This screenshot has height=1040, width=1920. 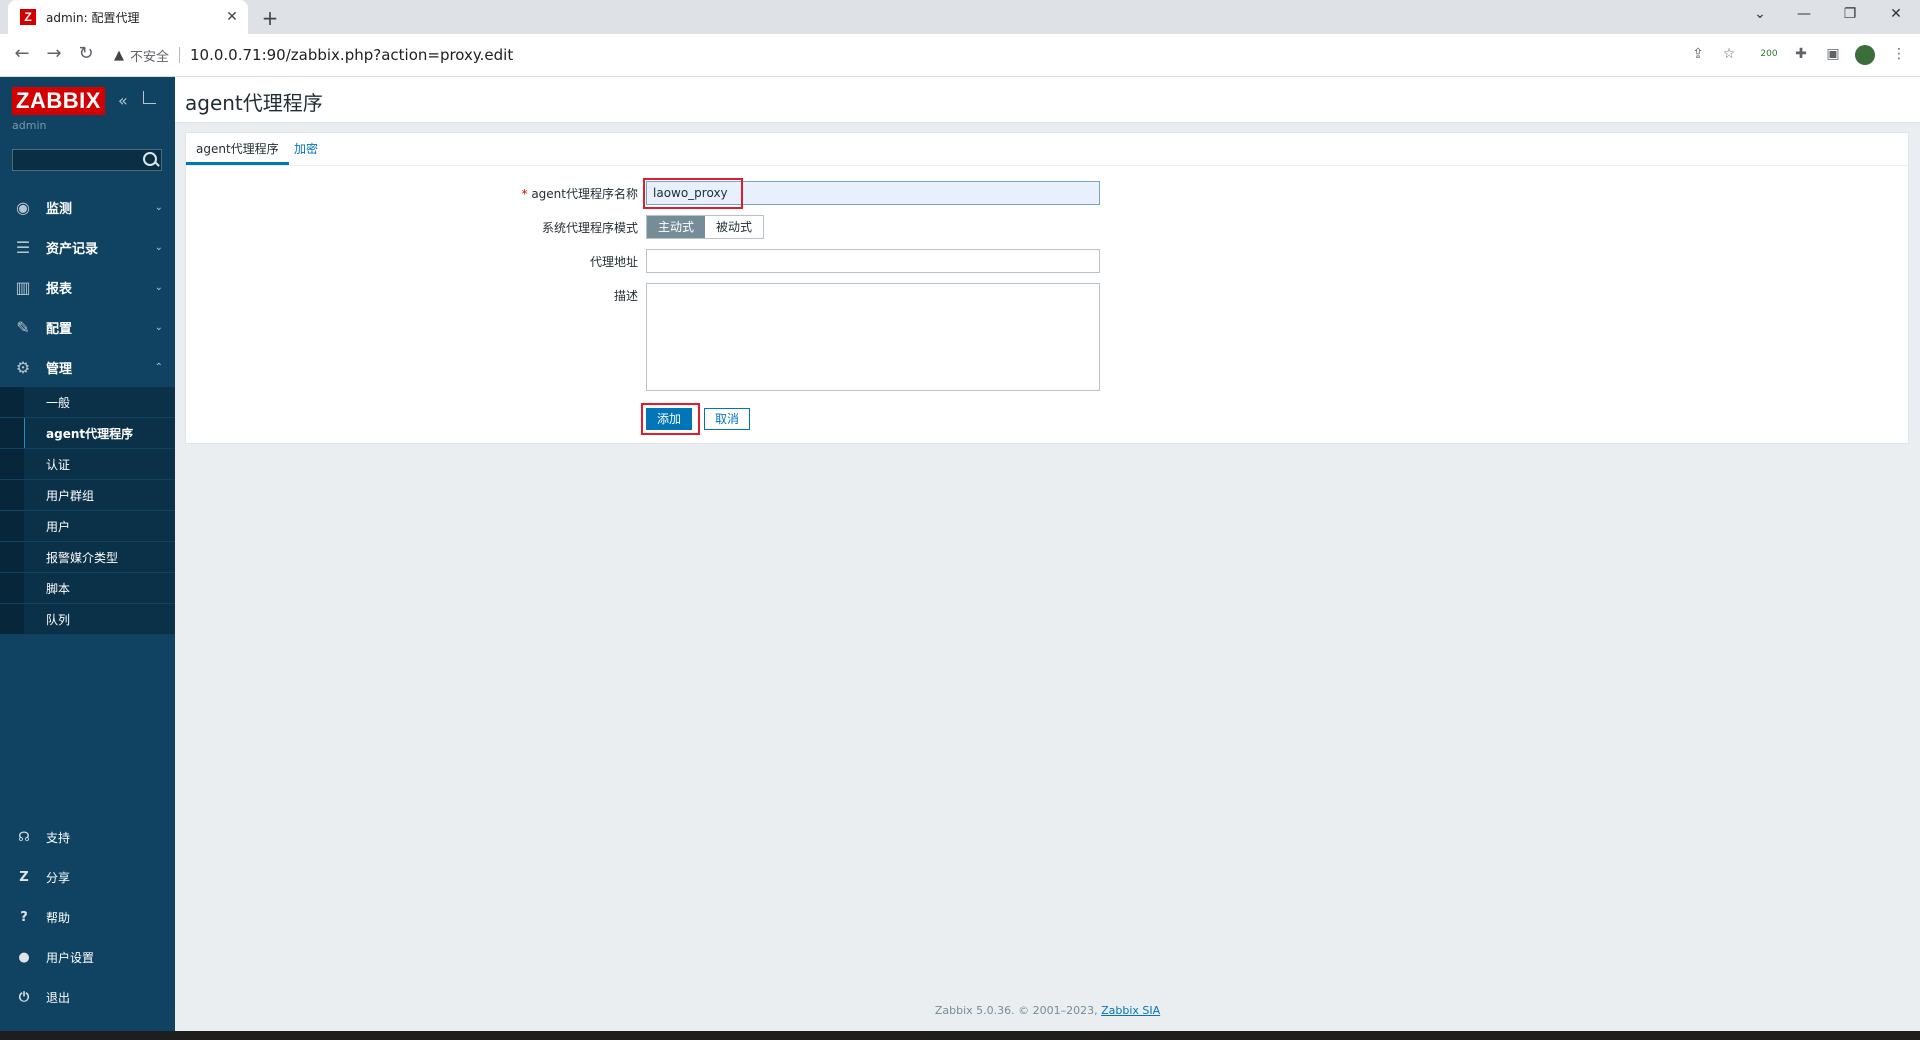 I want to click on menu-item-reports: ▥ 报表 ⌄, so click(x=87, y=287).